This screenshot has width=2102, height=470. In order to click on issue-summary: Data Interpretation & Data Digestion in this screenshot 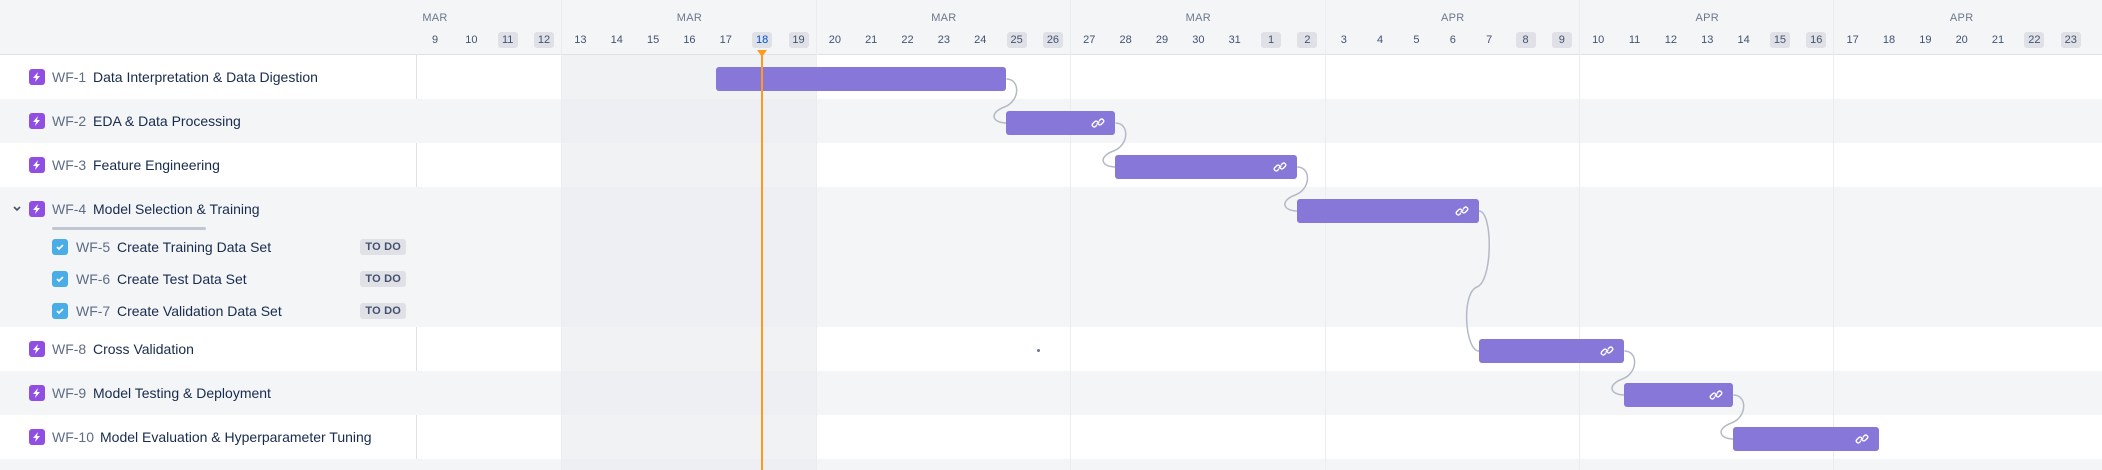, I will do `click(205, 77)`.